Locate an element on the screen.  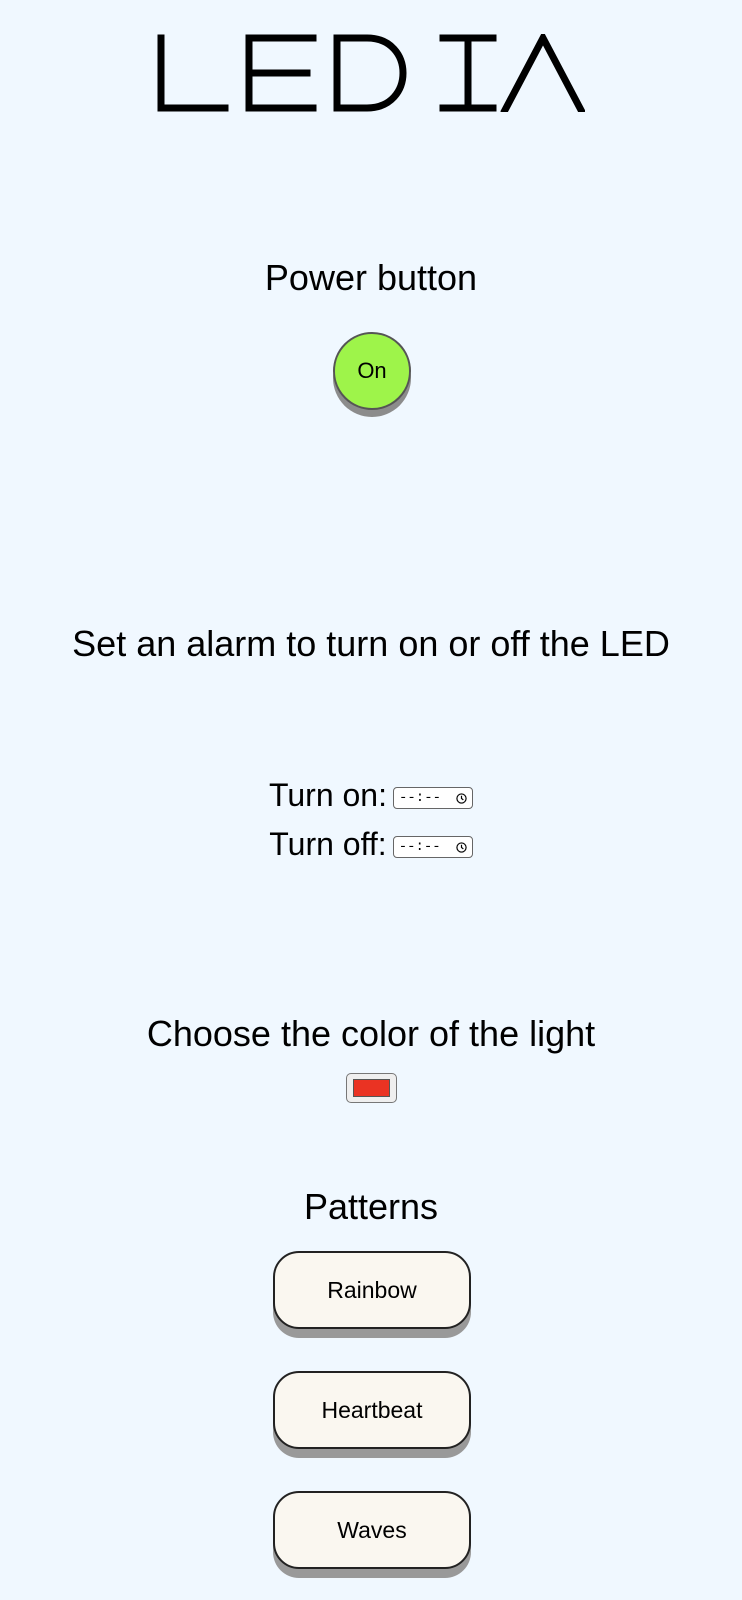
color-swatch-fill is located at coordinates (371, 1088).